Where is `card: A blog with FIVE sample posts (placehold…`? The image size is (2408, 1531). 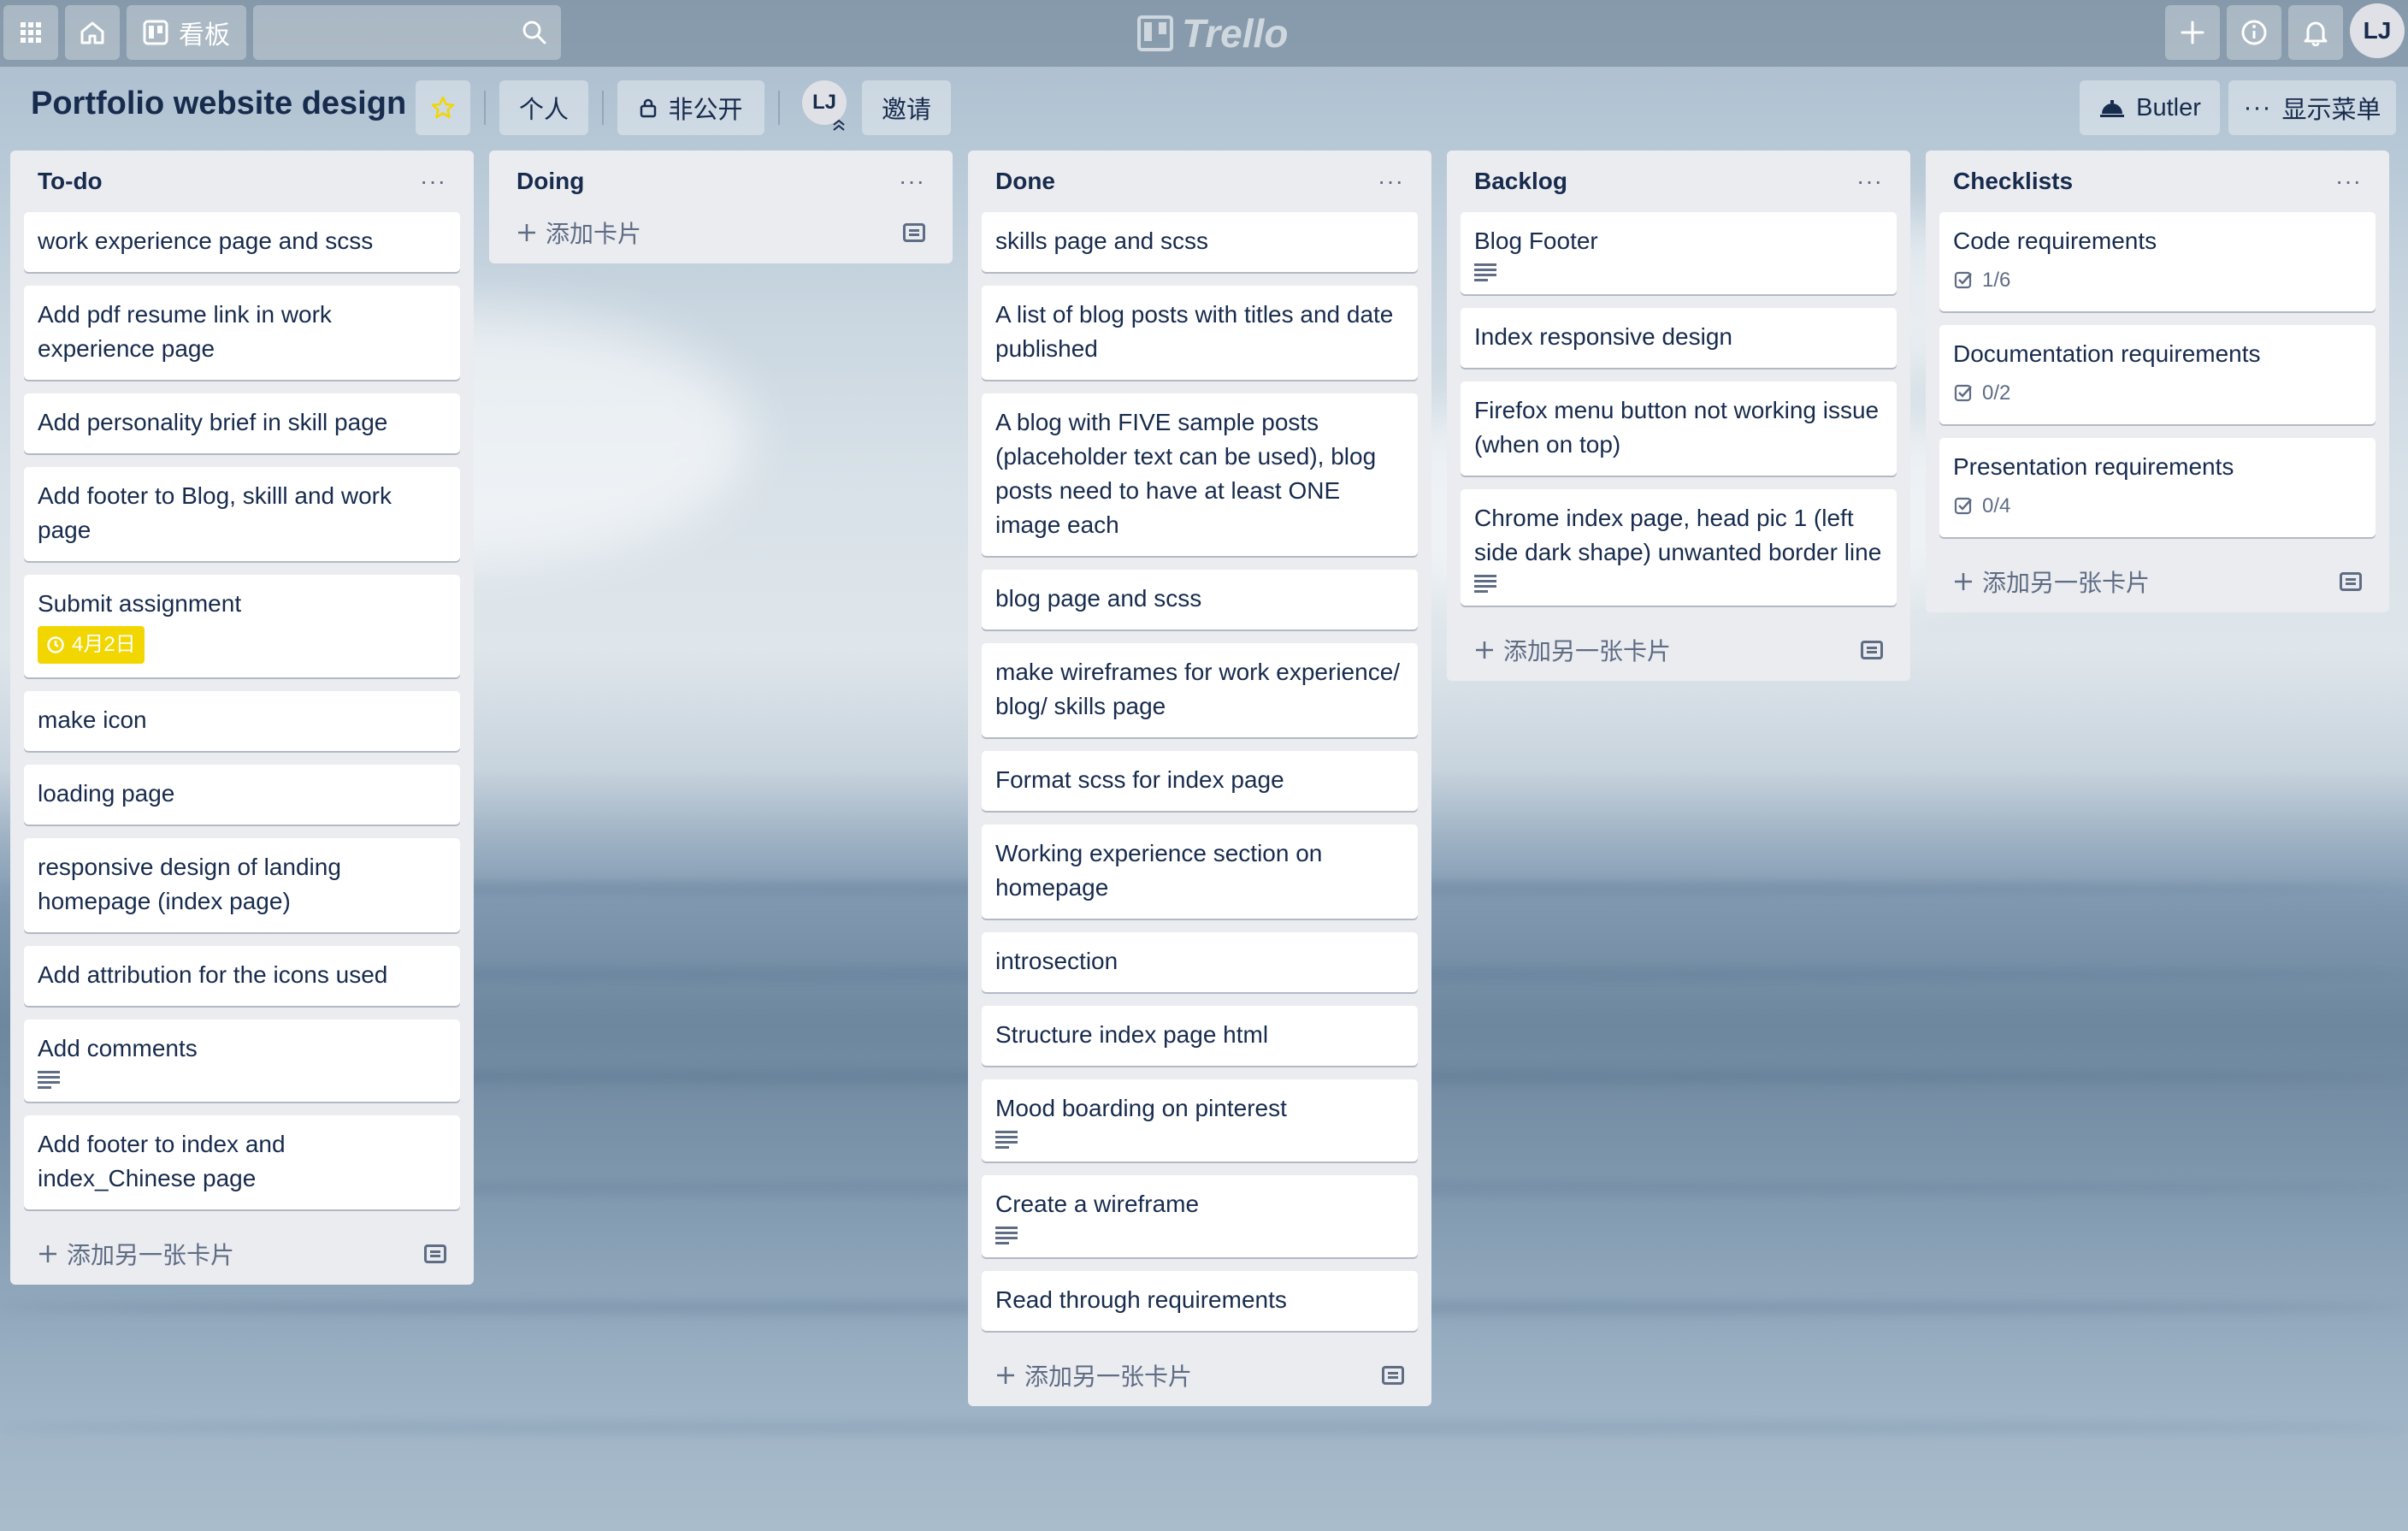
card: A blog with FIVE sample posts (placehold… is located at coordinates (1200, 474).